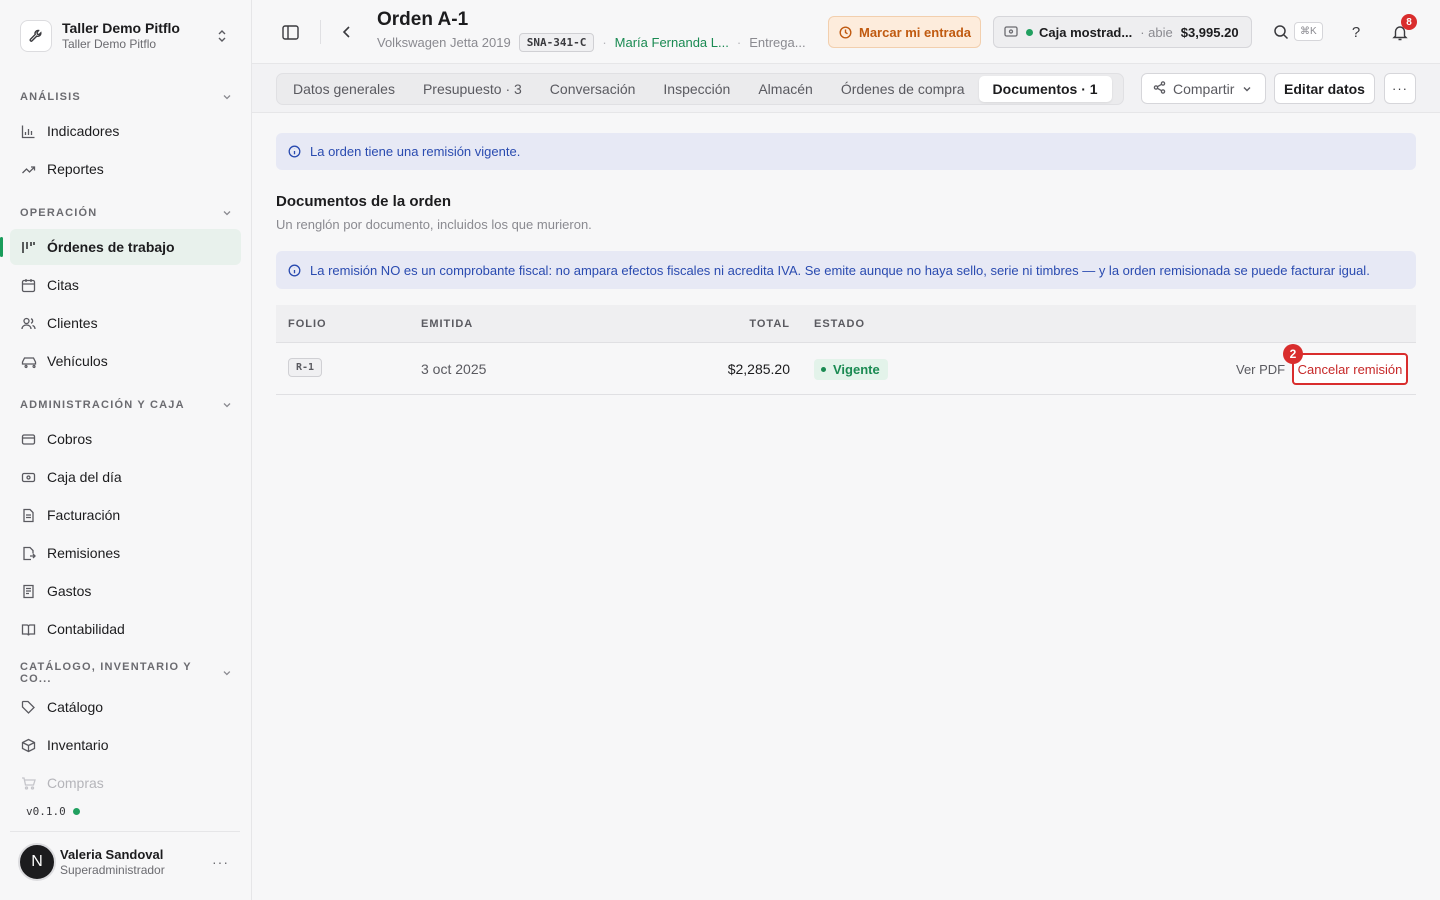  What do you see at coordinates (125, 591) in the screenshot?
I see `sidebar-item-gastos: Gastos` at bounding box center [125, 591].